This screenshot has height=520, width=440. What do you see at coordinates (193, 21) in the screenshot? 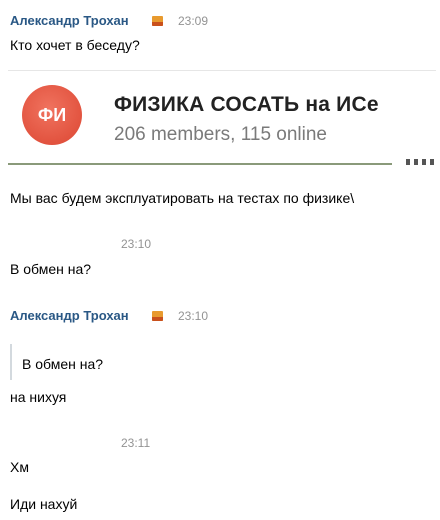
I see `message-time: 23:09` at bounding box center [193, 21].